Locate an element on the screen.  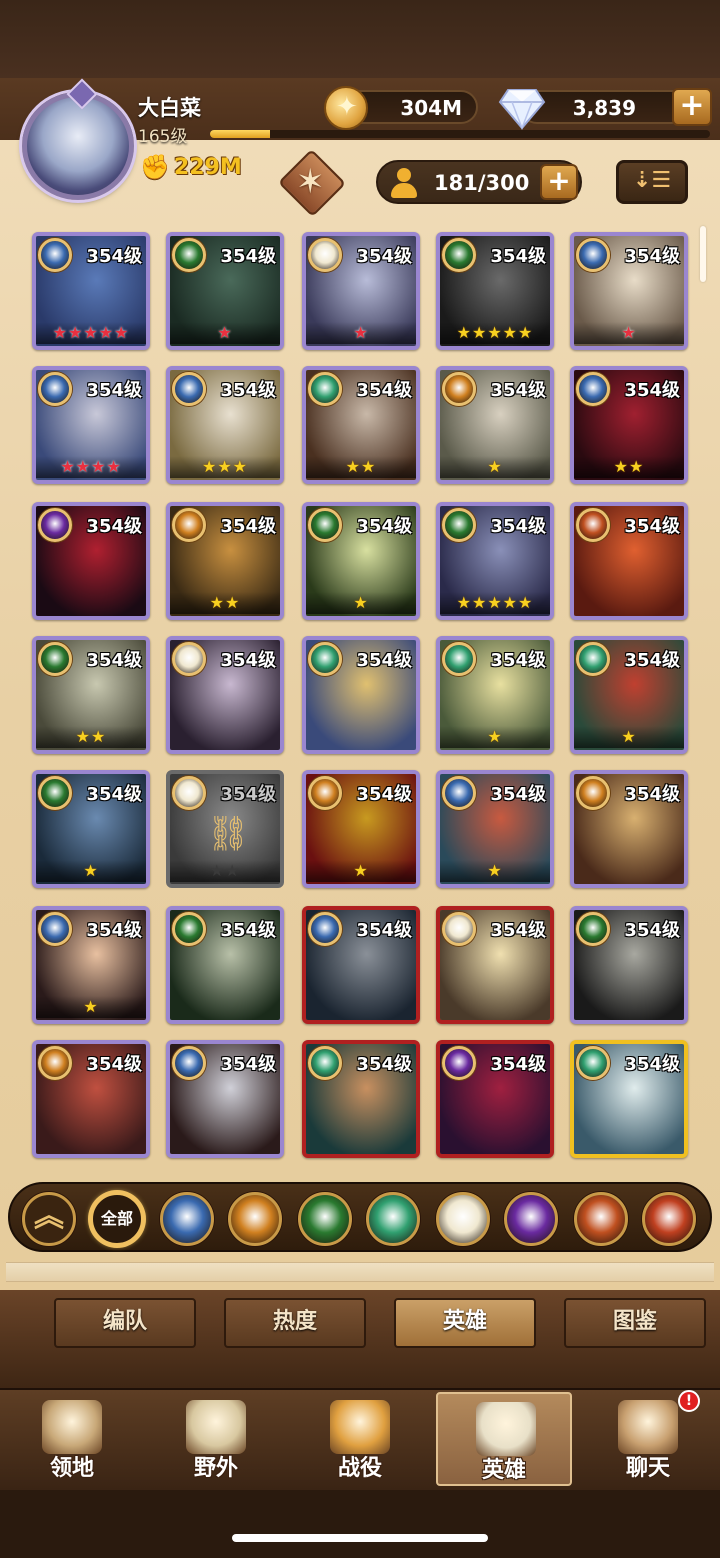
subtab-3: 图鉴 is located at coordinates (635, 1323).